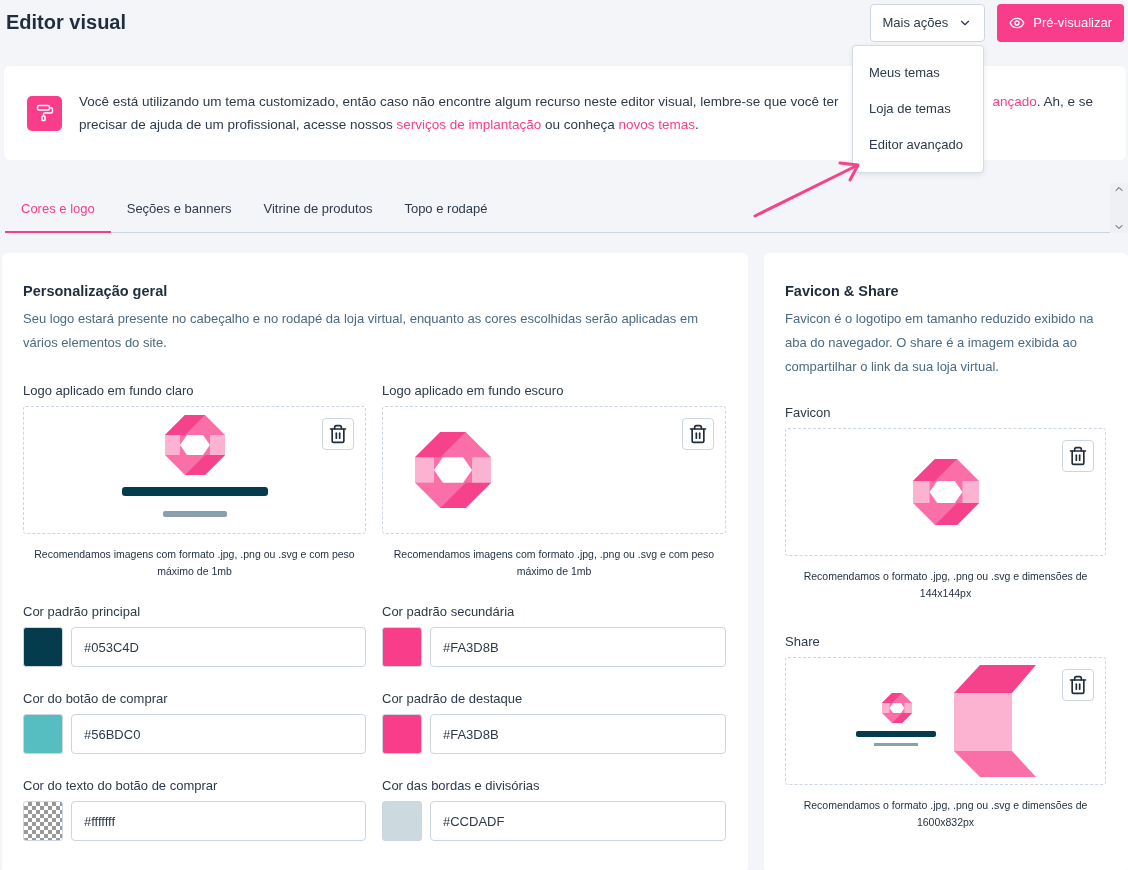 This screenshot has height=870, width=1128. What do you see at coordinates (918, 73) in the screenshot?
I see `menu-item: Meus temas` at bounding box center [918, 73].